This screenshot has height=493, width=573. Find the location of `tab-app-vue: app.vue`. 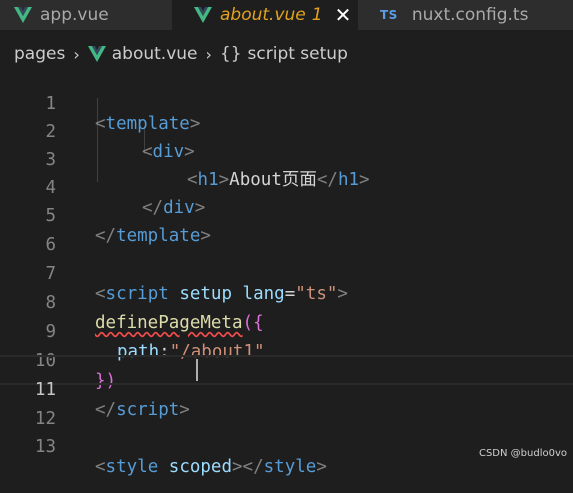

tab-app-vue: app.vue is located at coordinates (86, 15).